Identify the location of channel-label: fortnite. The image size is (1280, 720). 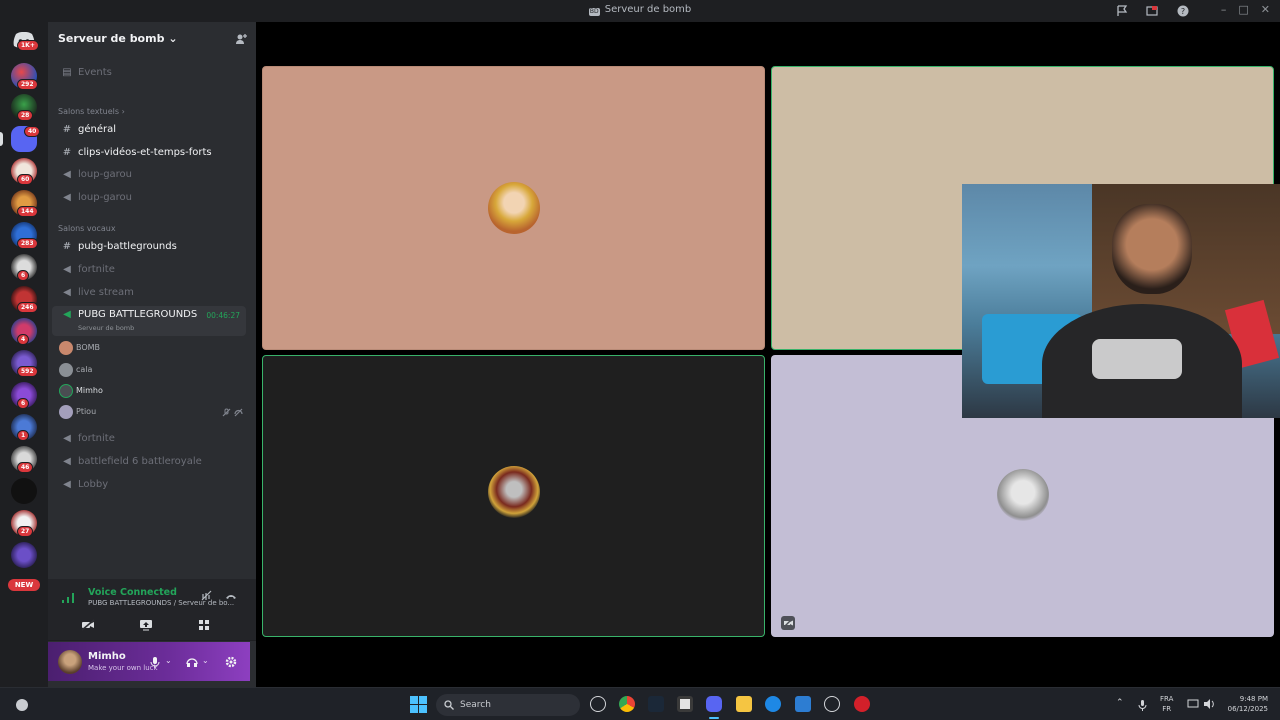
(96, 269).